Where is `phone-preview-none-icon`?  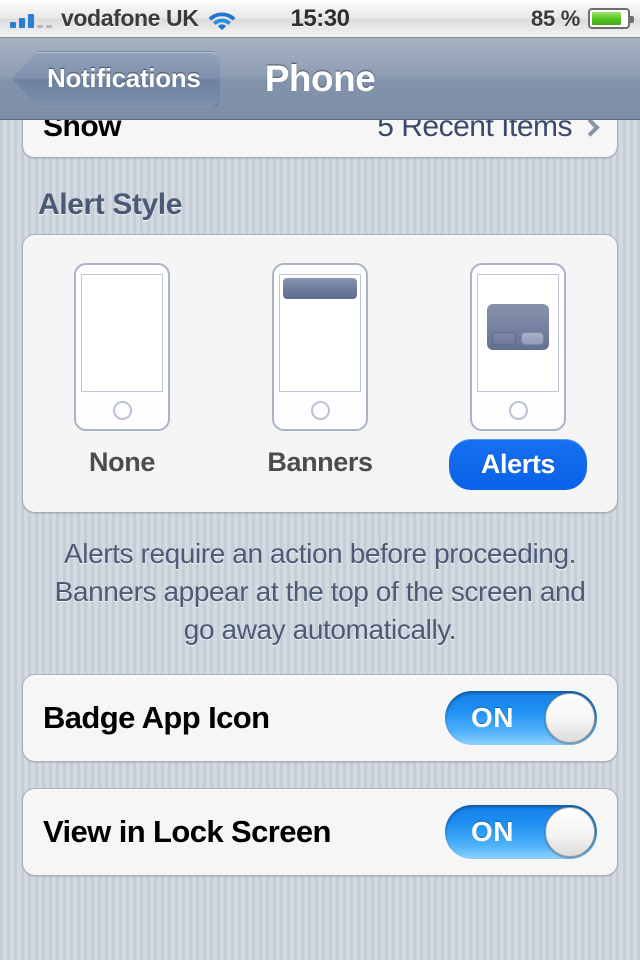
phone-preview-none-icon is located at coordinates (122, 347).